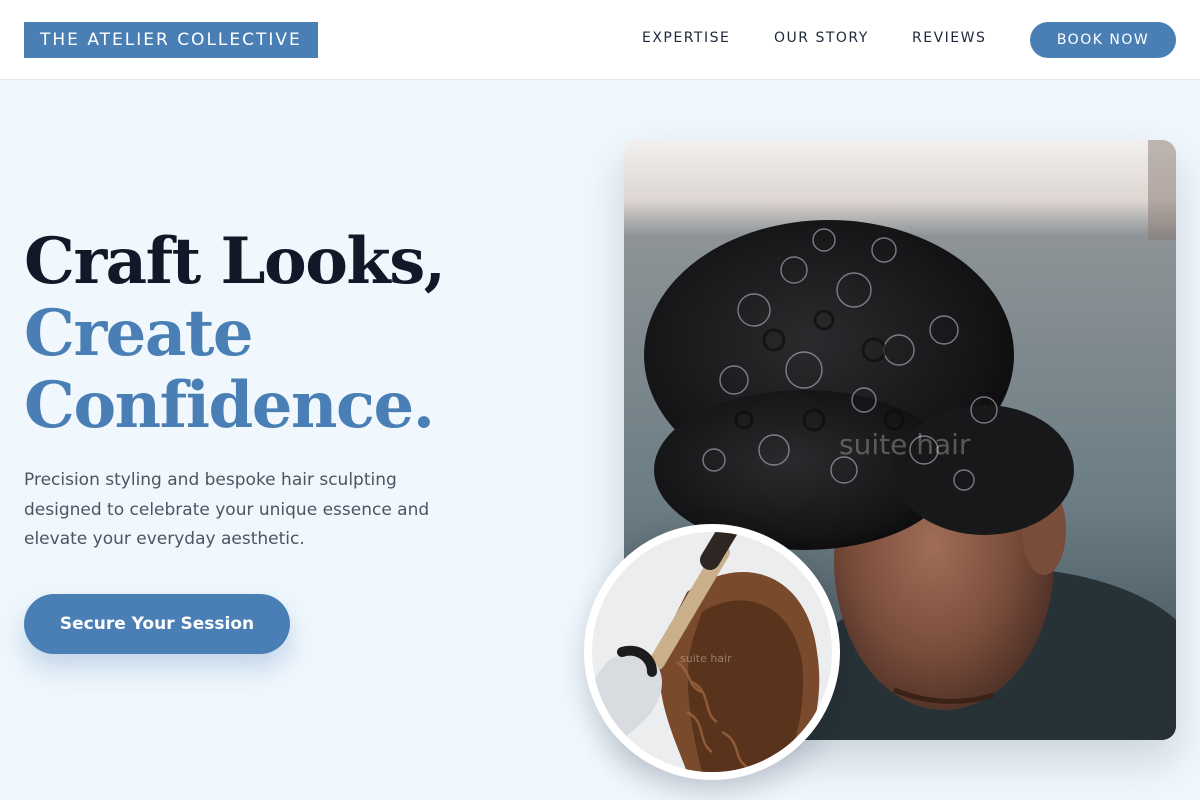 The width and height of the screenshot is (1200, 800). I want to click on secure-session-button: Secure Your Session, so click(157, 624).